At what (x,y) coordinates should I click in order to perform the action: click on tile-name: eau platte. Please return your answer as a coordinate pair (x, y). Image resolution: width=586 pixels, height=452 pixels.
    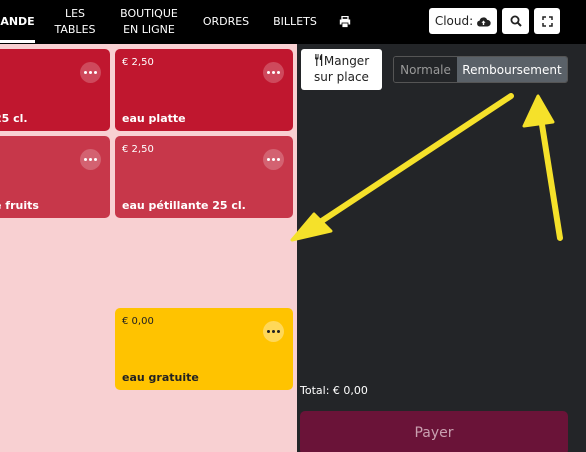
    Looking at the image, I should click on (154, 118).